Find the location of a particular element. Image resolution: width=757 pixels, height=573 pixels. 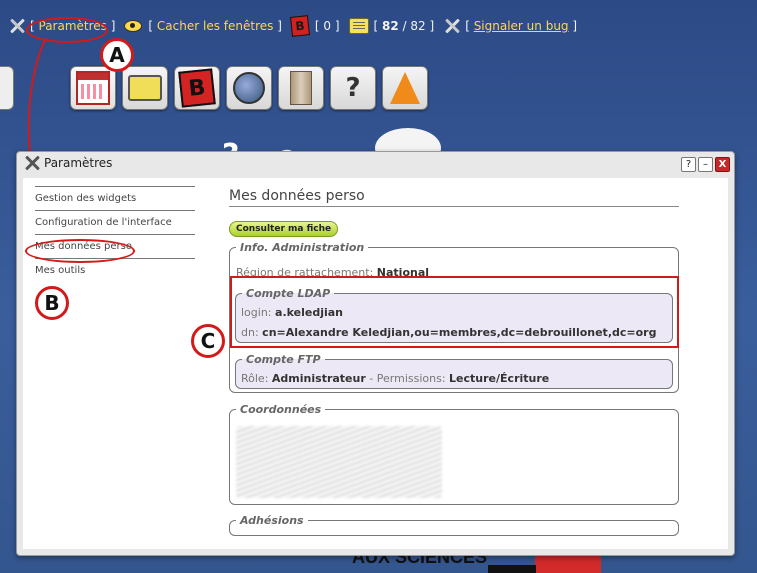

red-cross-decoration is located at coordinates (568, 563).